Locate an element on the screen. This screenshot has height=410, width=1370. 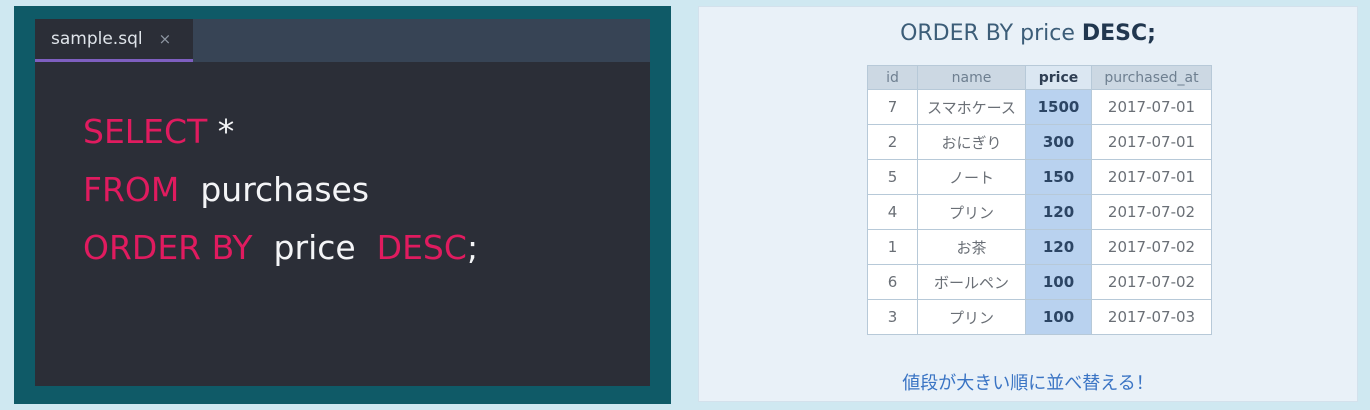
table-row: 2 おにぎり 300 2017-07-01 is located at coordinates (1039, 142).